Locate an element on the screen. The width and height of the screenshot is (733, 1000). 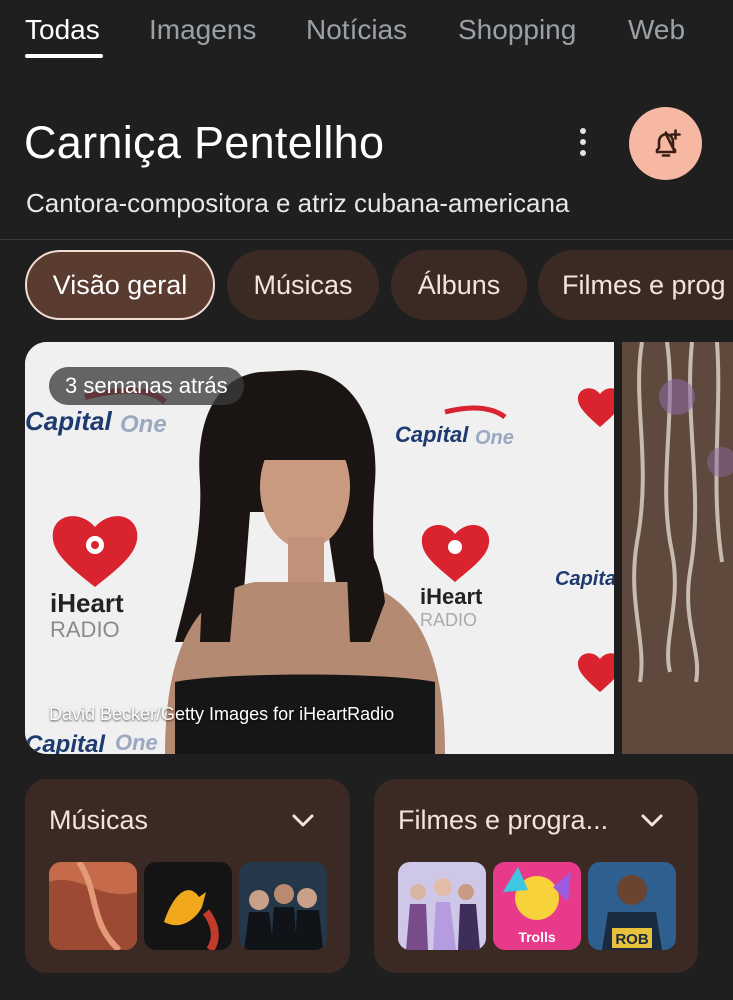
more-options-button is located at coordinates (583, 142).